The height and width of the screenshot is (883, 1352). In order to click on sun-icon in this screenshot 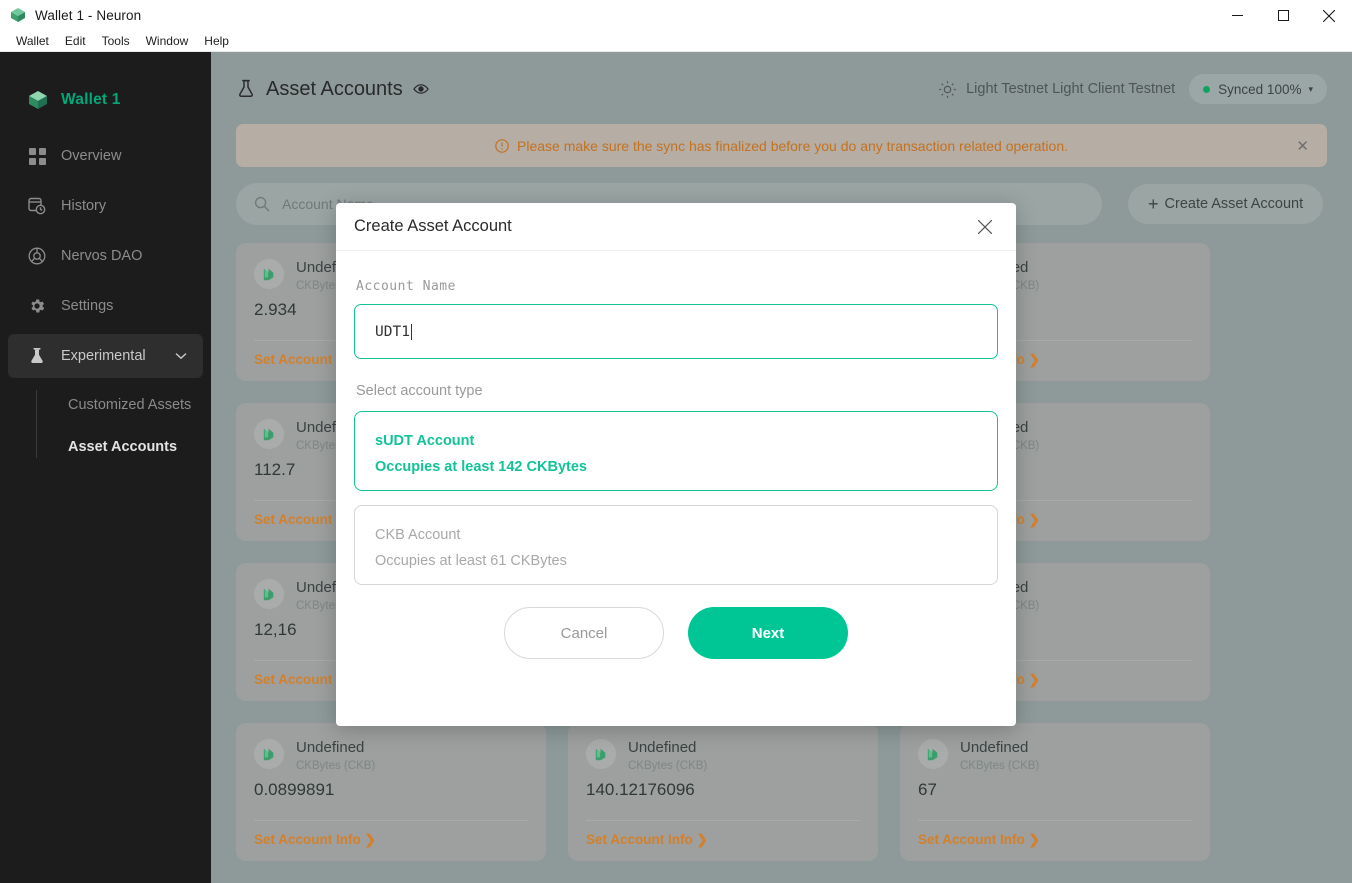, I will do `click(947, 89)`.